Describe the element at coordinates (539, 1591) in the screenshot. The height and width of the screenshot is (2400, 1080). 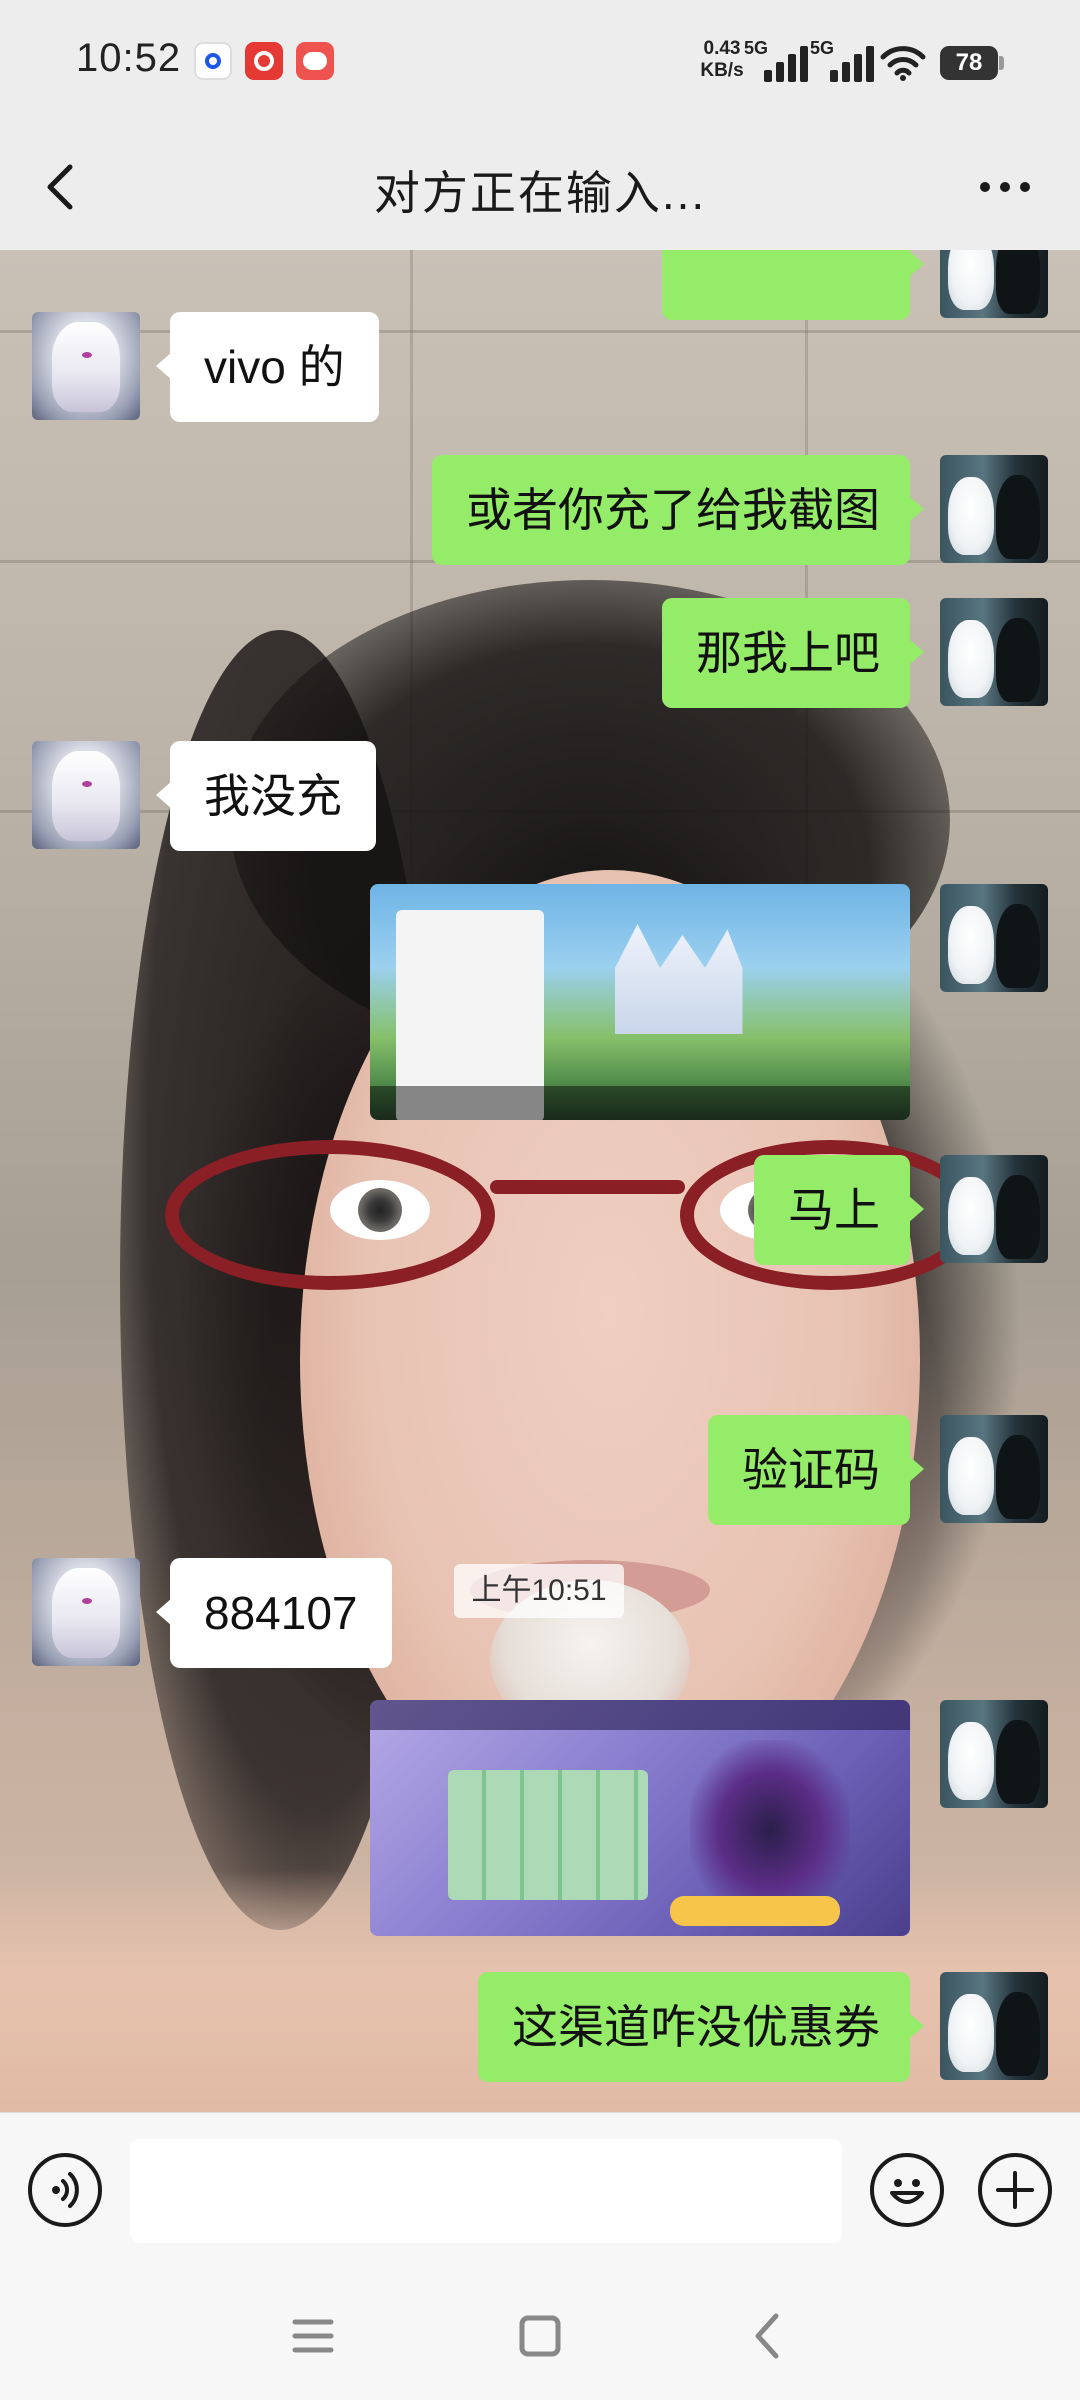
I see `time-divider: 上午10:51` at that location.